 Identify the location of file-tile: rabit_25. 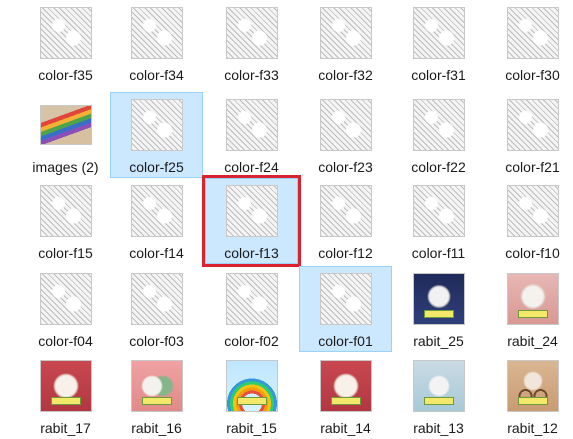
(438, 309).